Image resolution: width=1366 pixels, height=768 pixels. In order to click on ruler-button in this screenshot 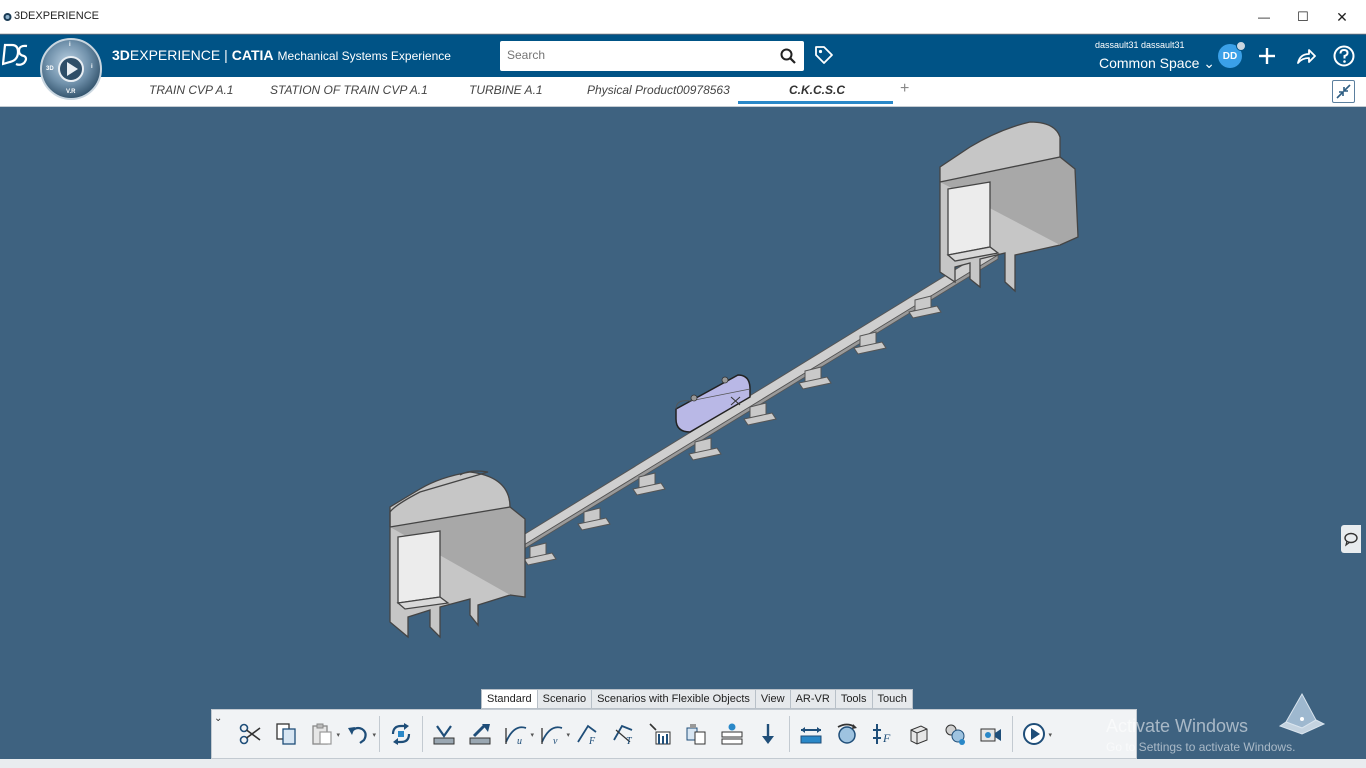, I will do `click(811, 734)`.